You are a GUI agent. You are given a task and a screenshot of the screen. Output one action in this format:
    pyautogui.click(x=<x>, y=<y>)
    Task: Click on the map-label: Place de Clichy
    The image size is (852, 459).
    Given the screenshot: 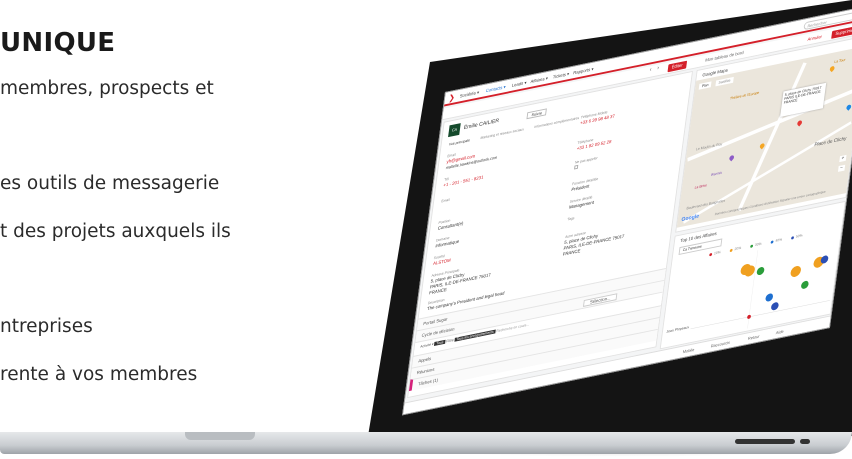 What is the action you would take?
    pyautogui.click(x=830, y=142)
    